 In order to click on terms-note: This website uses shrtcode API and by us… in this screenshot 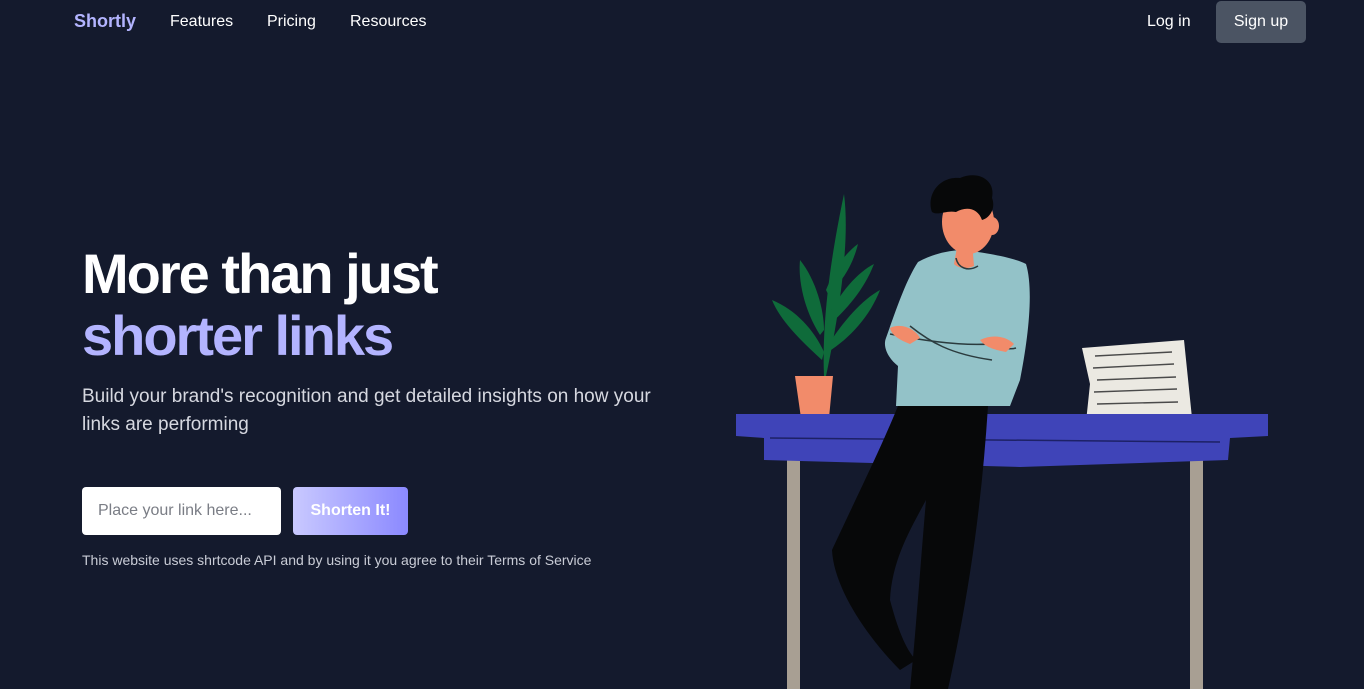, I will do `click(337, 560)`.